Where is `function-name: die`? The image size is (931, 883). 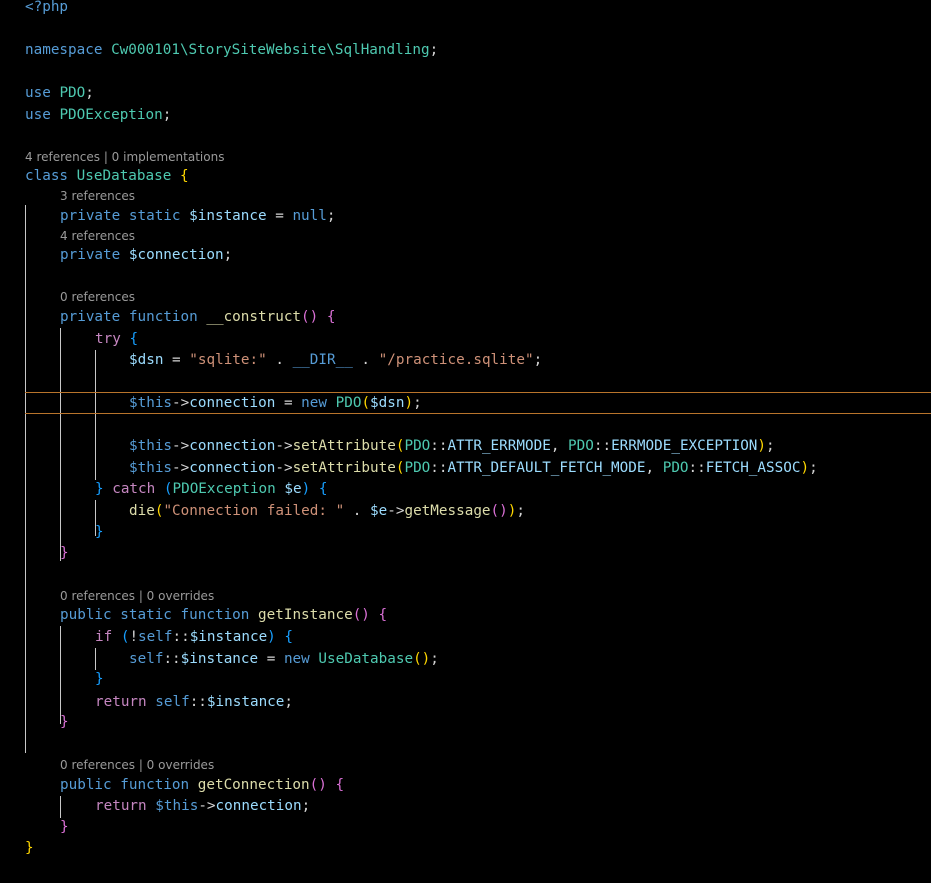 function-name: die is located at coordinates (142, 511).